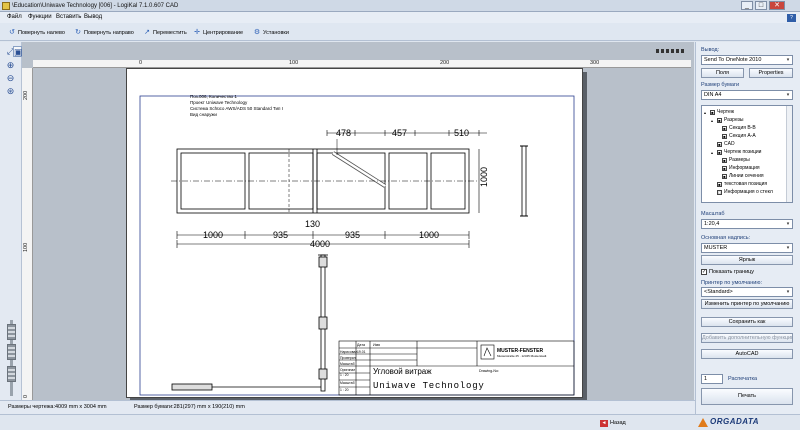 This screenshot has width=800, height=430. I want to click on default-printer-label: Принтер по умолчанию:, so click(731, 283).